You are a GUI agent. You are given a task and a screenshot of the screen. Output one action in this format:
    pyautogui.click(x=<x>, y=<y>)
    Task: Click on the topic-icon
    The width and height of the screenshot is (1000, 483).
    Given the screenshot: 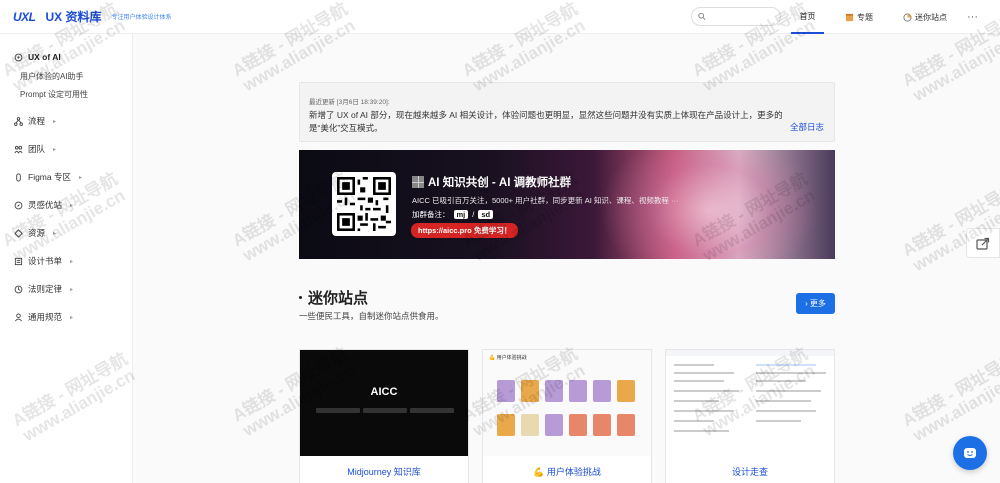 What is the action you would take?
    pyautogui.click(x=849, y=17)
    